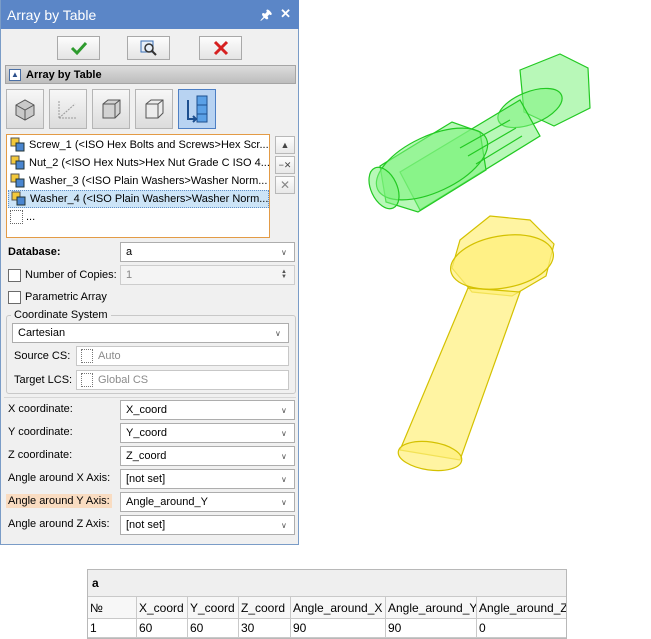  Describe the element at coordinates (477, 134) in the screenshot. I see `green-bolt-assembly` at that location.